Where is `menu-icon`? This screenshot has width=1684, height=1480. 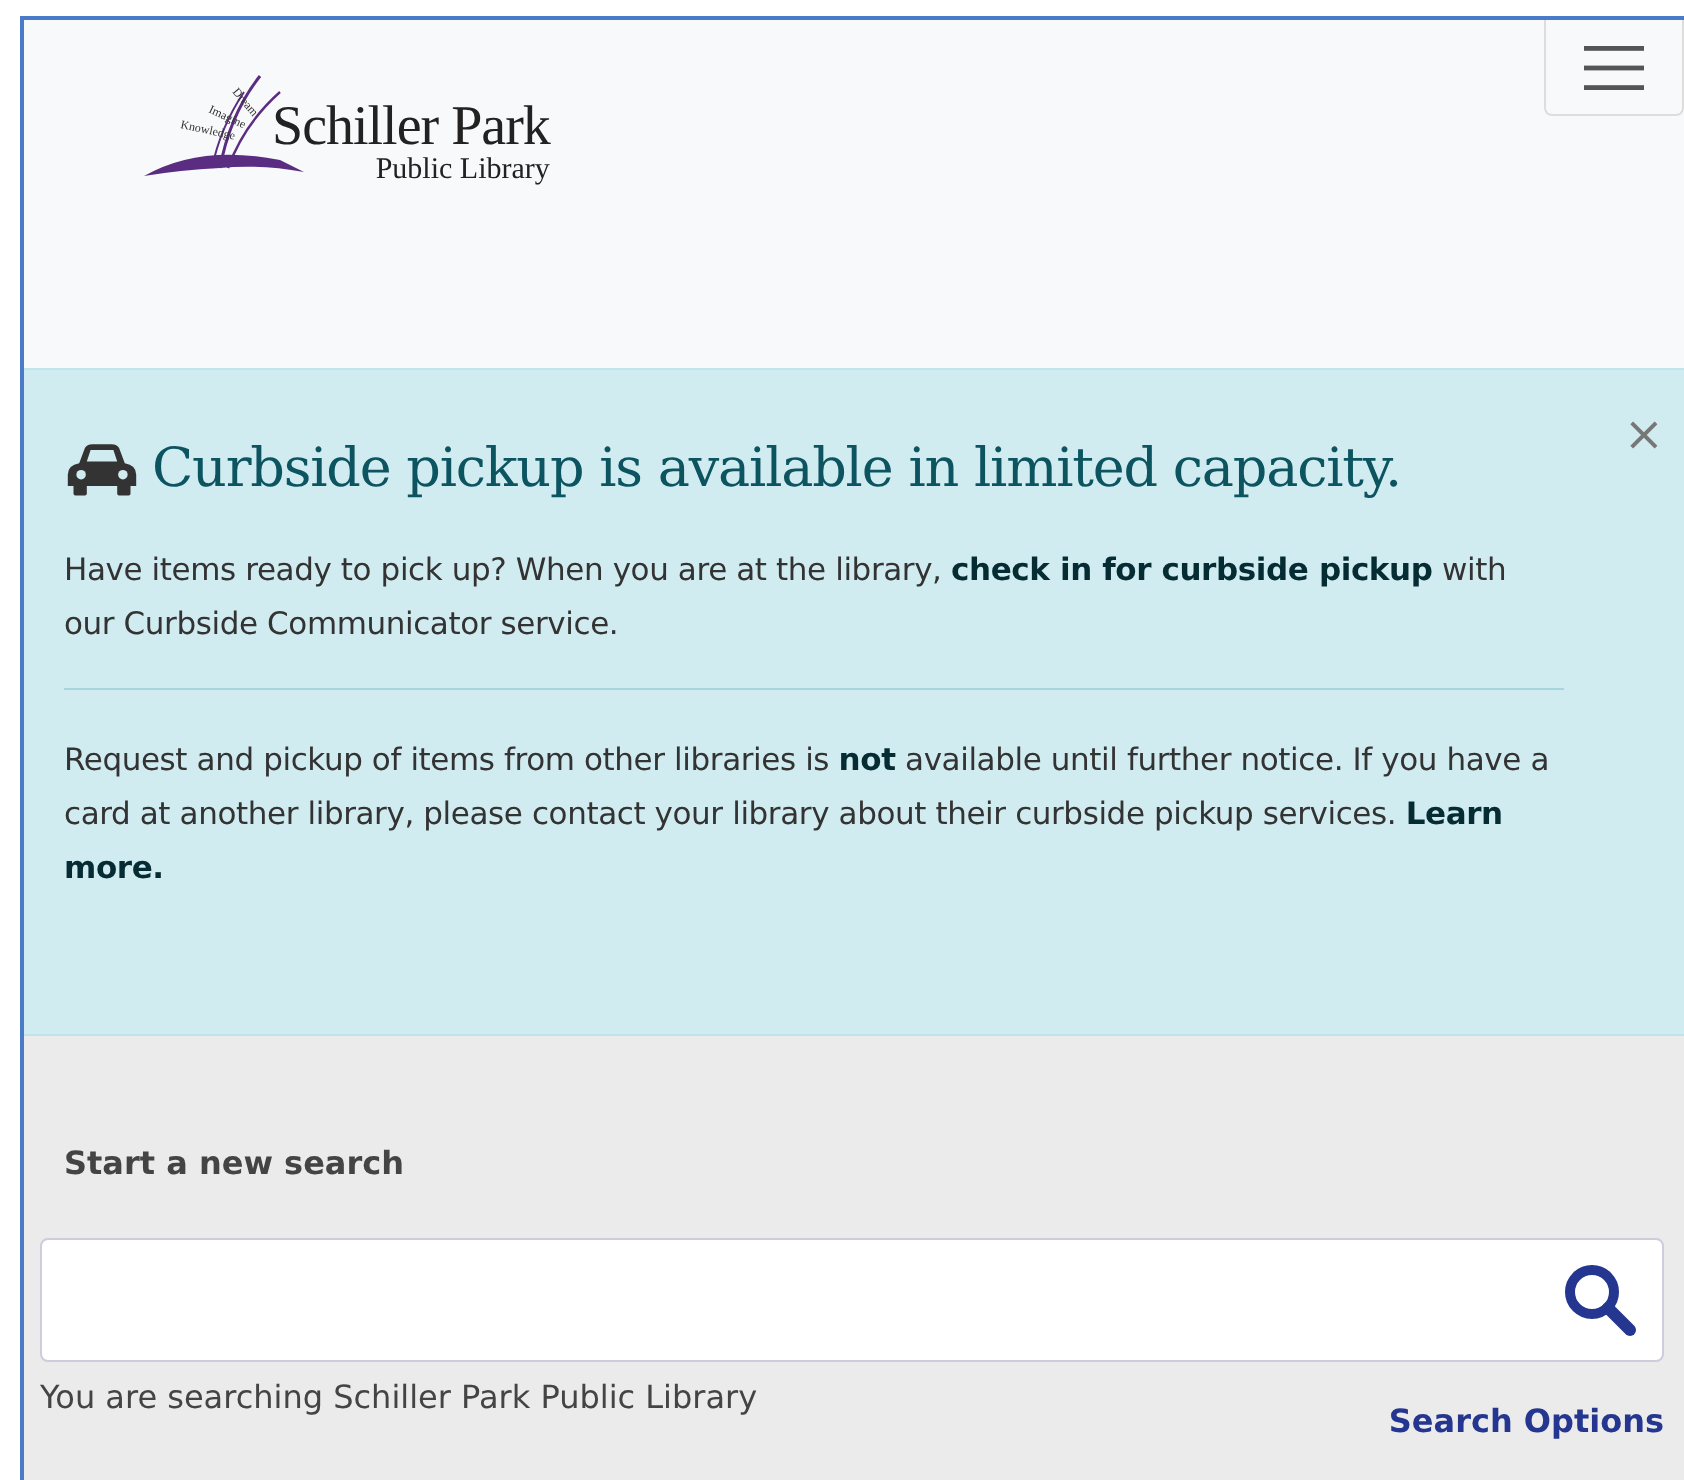 menu-icon is located at coordinates (1614, 67).